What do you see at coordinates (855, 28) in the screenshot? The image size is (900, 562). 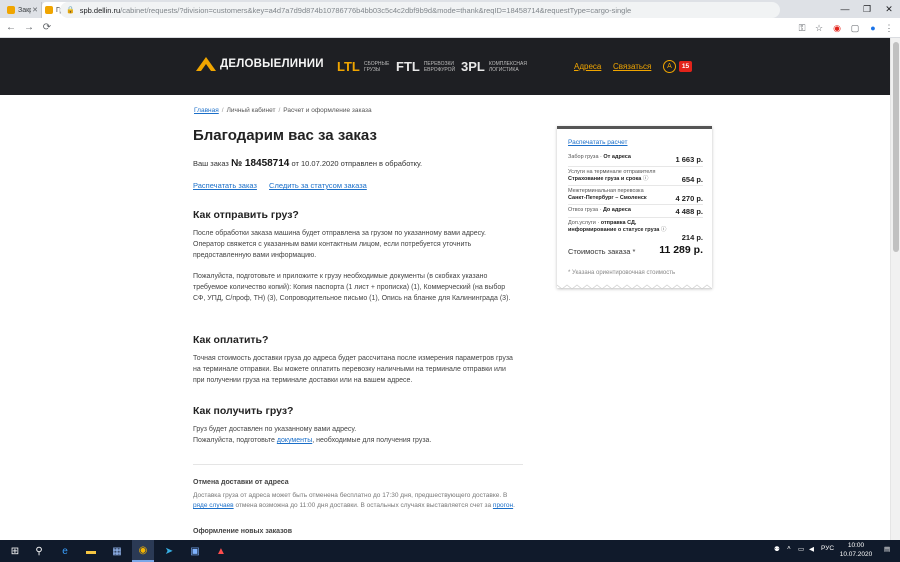 I see `extension-puzzle-icon: ▢` at bounding box center [855, 28].